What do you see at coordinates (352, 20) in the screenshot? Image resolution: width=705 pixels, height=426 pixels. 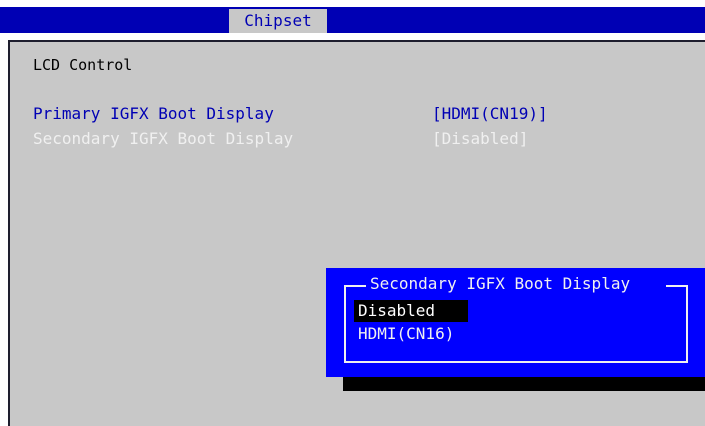 I see `top-menu-bar` at bounding box center [352, 20].